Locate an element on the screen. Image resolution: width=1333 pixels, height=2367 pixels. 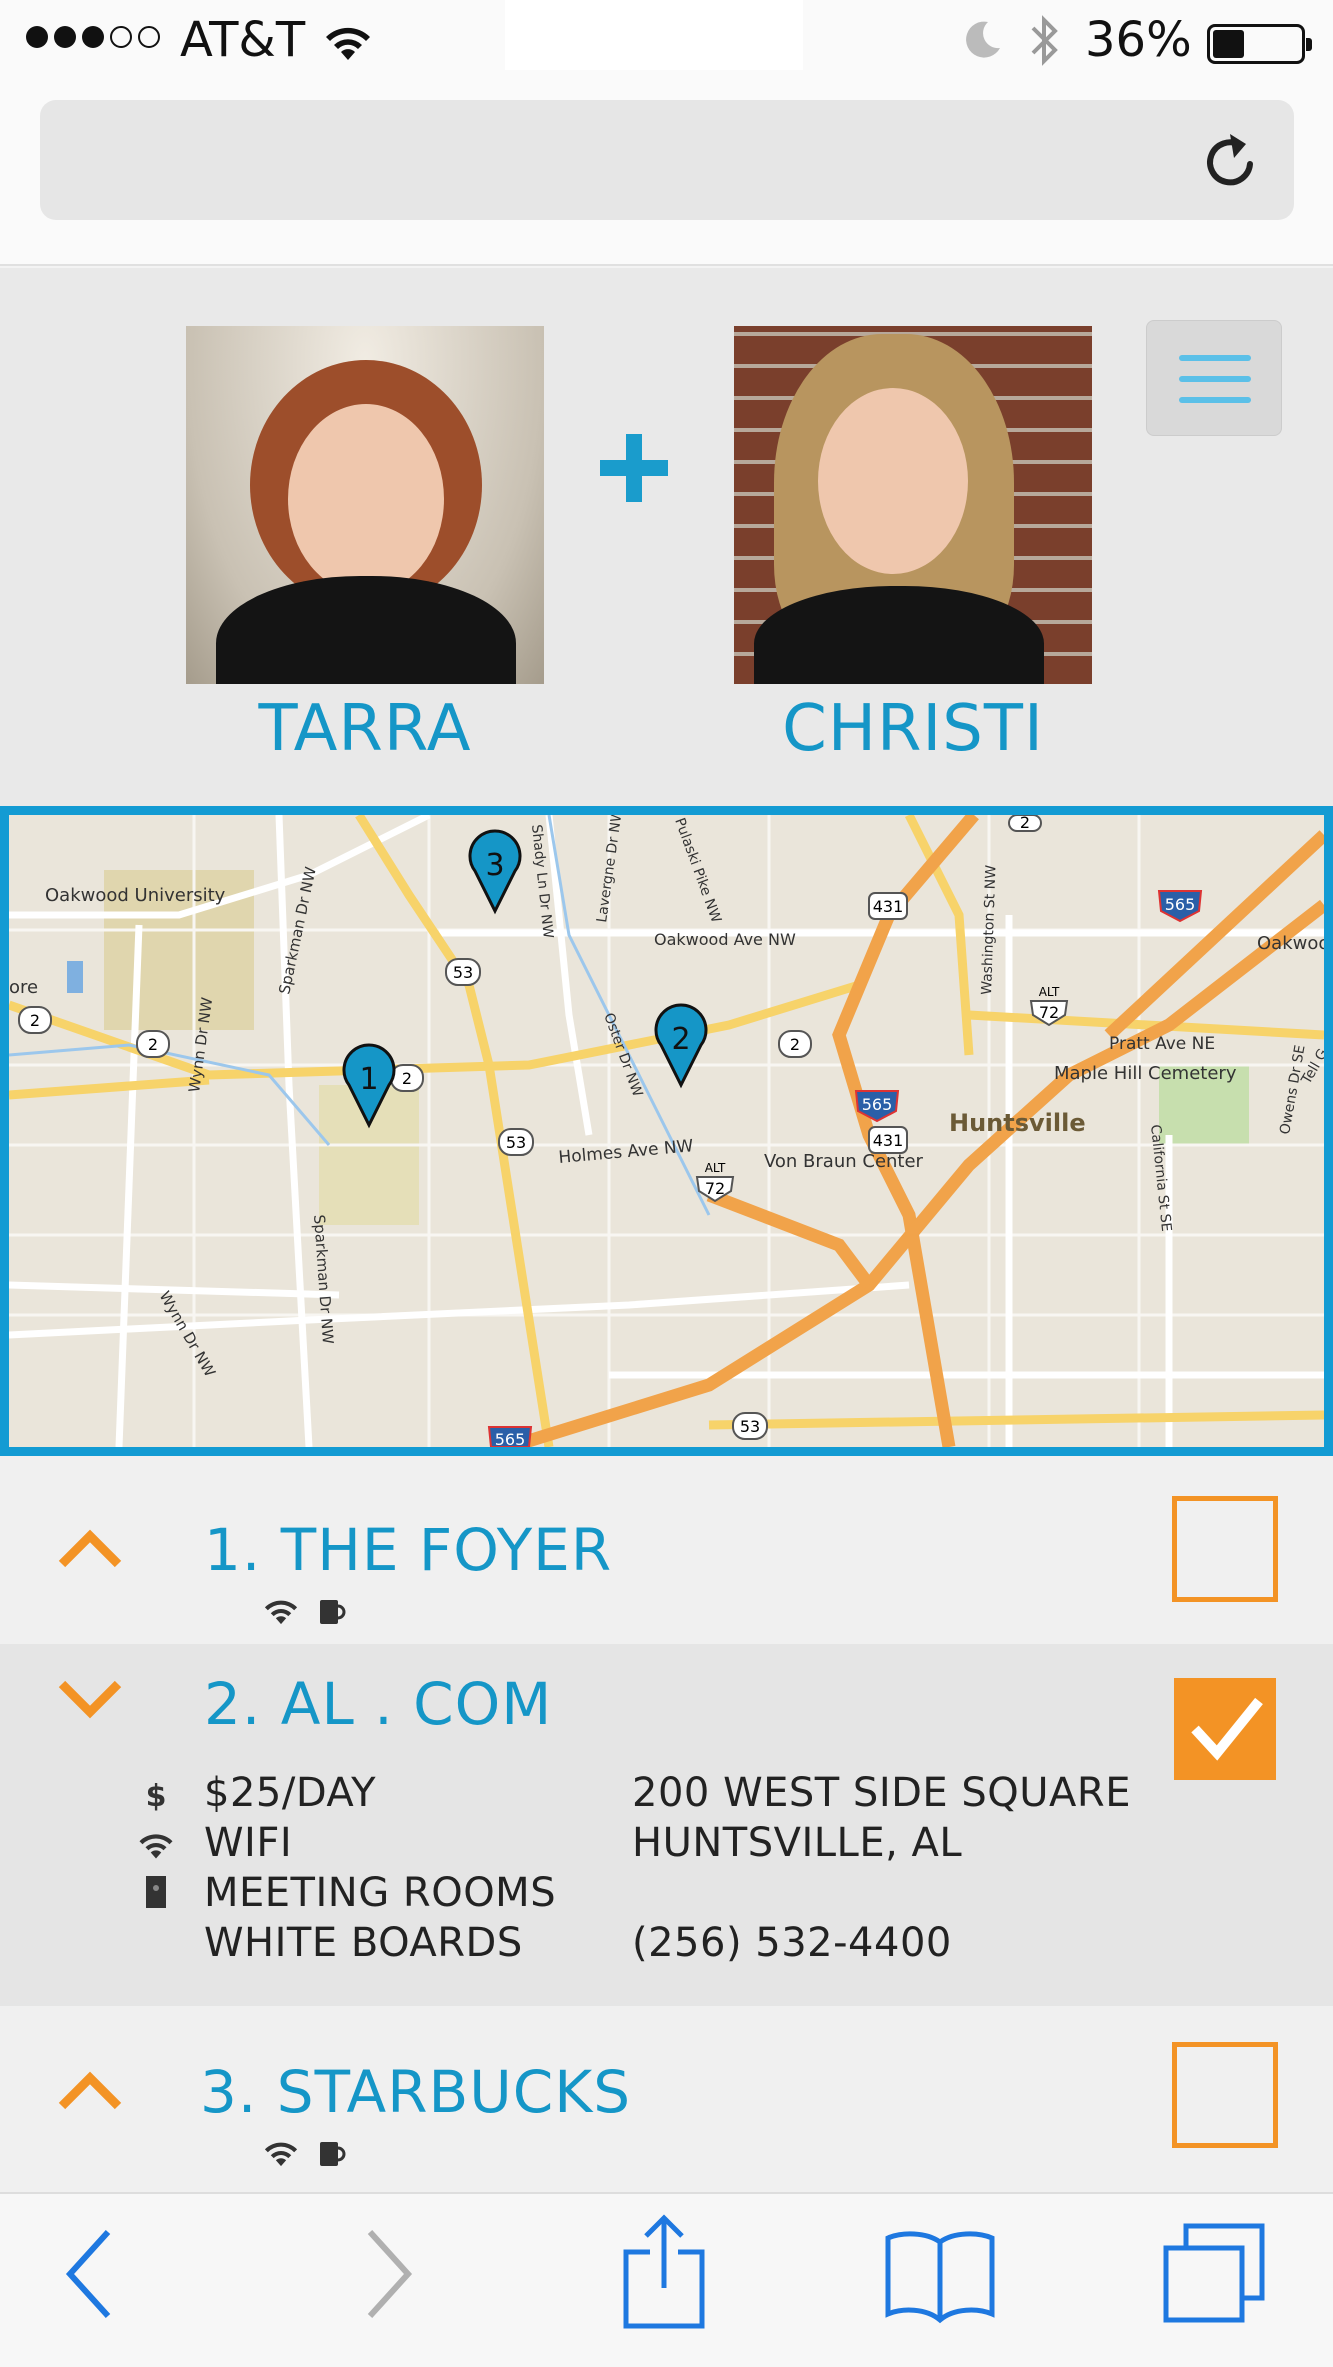
map-label: Lavergne Dr NW is located at coordinates (610, 869).